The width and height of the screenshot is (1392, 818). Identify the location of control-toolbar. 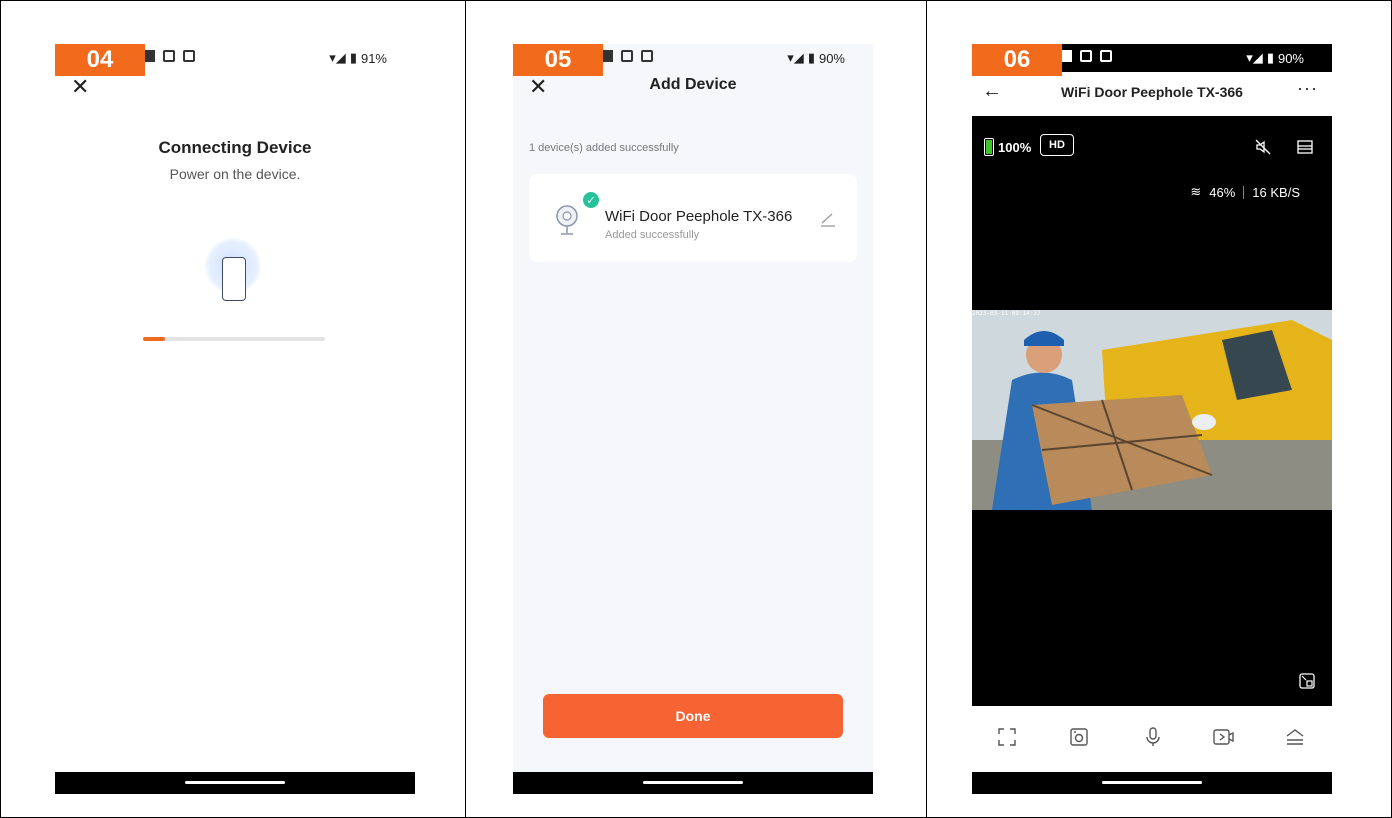
(1152, 739).